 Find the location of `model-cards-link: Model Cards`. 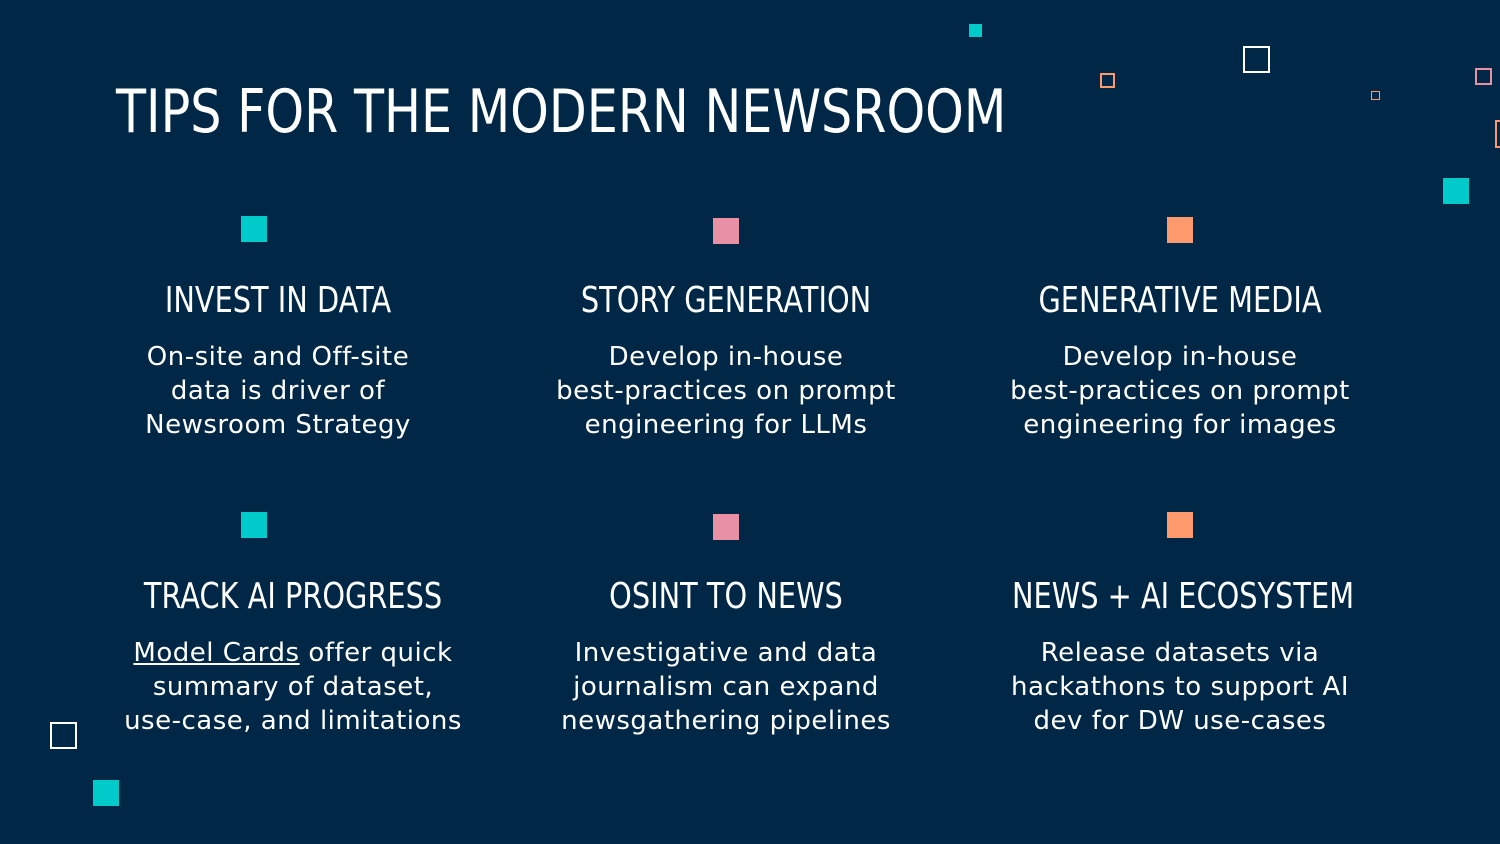

model-cards-link: Model Cards is located at coordinates (216, 653).